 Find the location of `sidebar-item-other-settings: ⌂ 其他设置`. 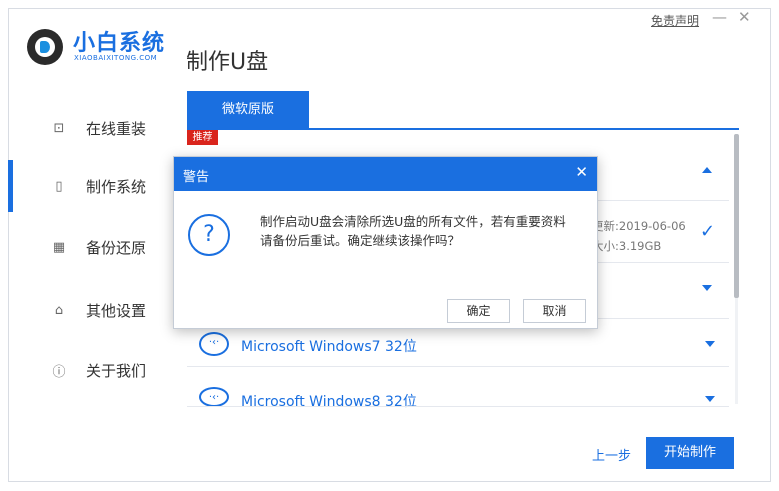

sidebar-item-other-settings: ⌂ 其他设置 is located at coordinates (88, 310).